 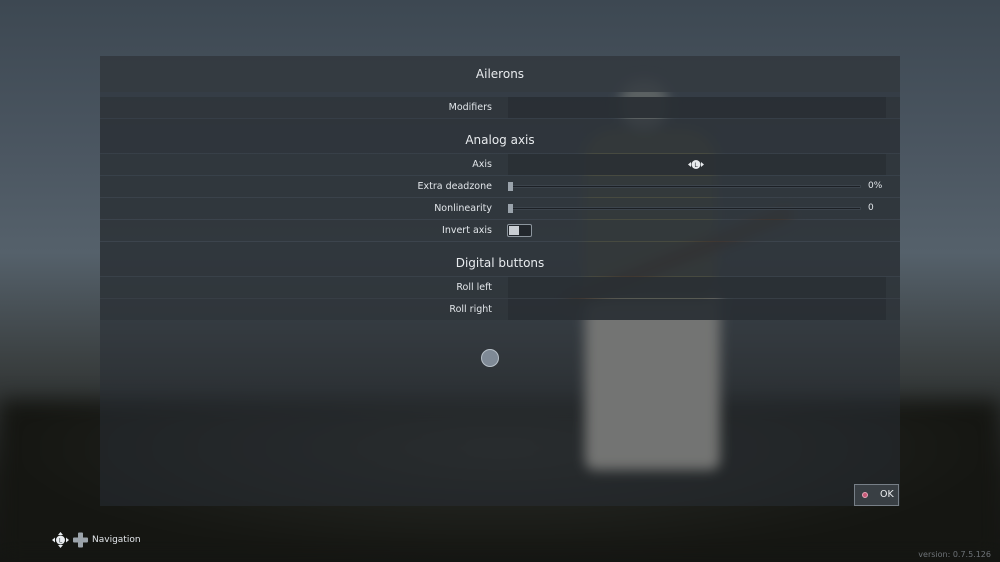 I want to click on axis-label: Axis, so click(x=482, y=164).